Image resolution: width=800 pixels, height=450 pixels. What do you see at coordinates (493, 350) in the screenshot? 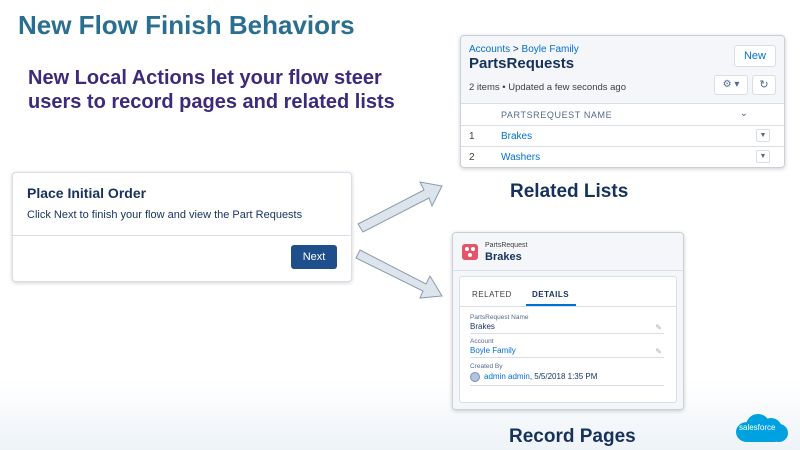
I see `field-value-account-link: Boyle Family` at bounding box center [493, 350].